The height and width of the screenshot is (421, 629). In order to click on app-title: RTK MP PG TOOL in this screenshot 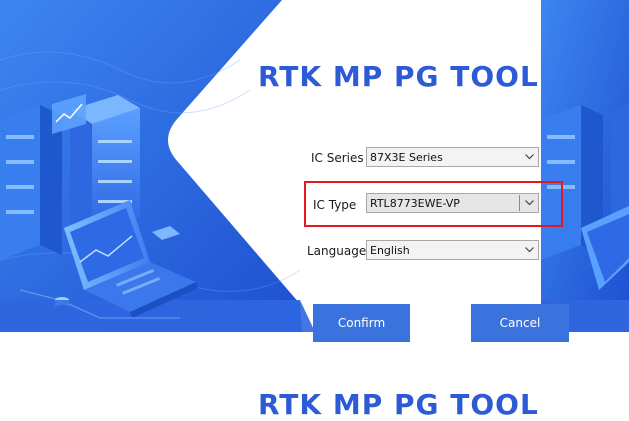, I will do `click(398, 76)`.